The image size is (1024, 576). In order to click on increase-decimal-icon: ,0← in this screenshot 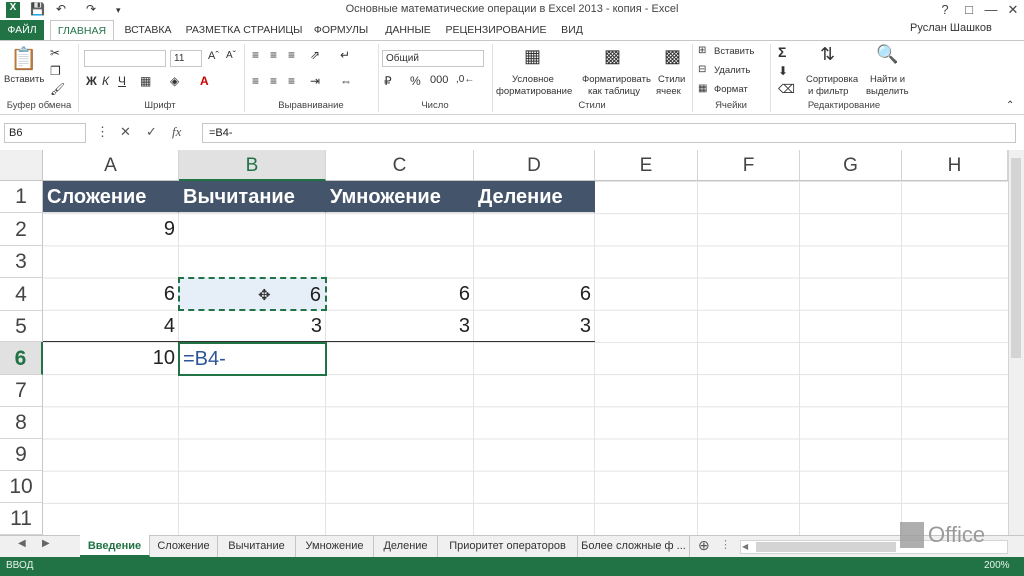, I will do `click(465, 79)`.